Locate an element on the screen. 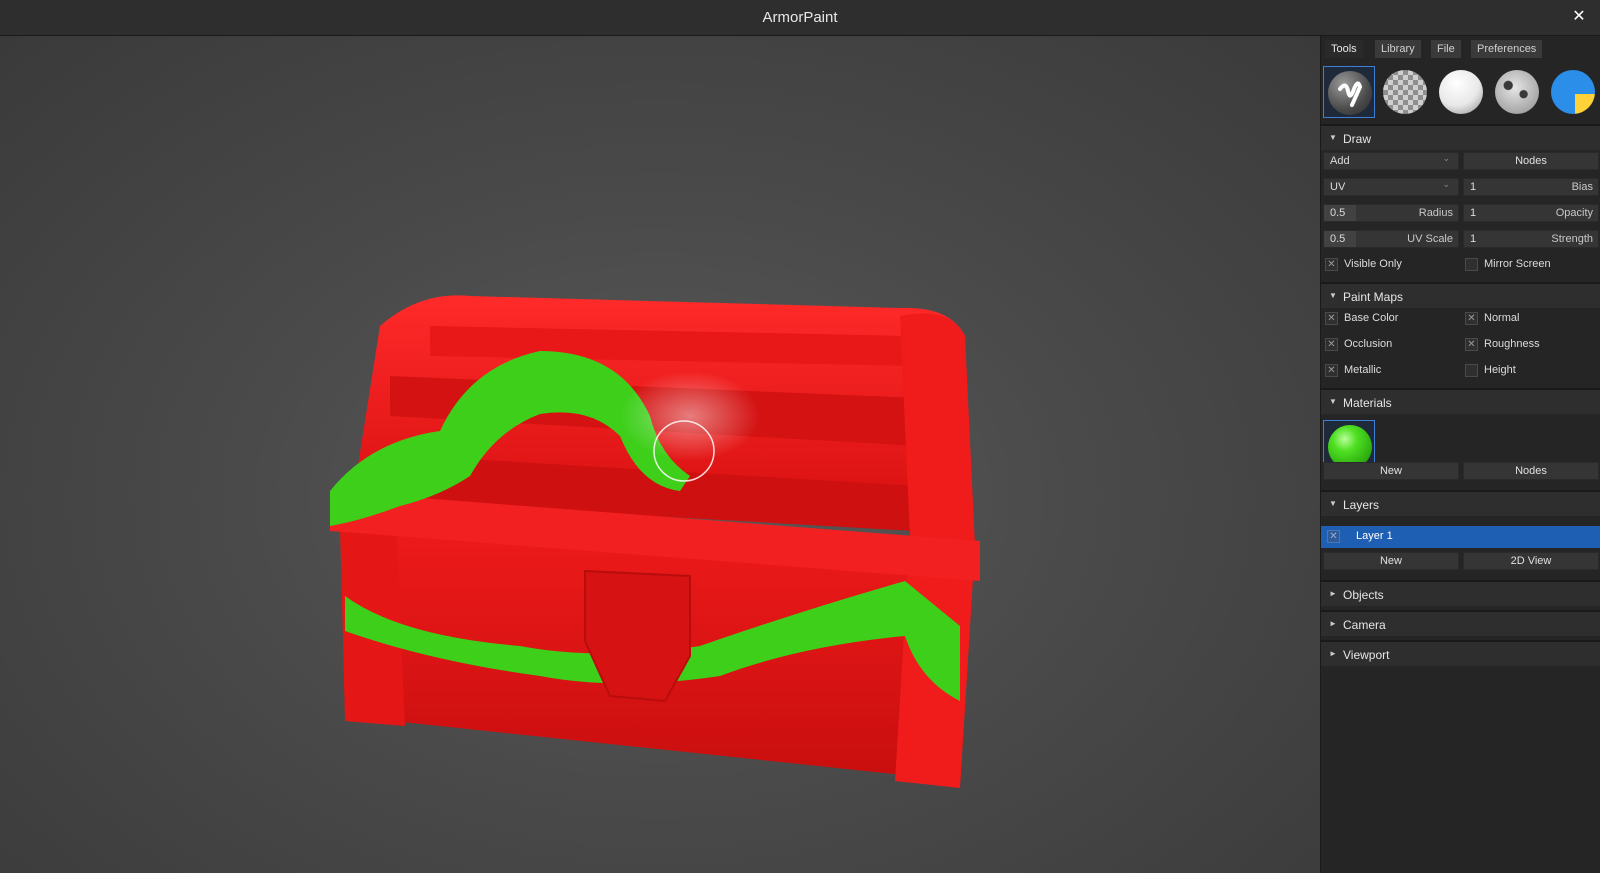 The width and height of the screenshot is (1600, 873). metallic-checkbox: ✕ Metallic is located at coordinates (1391, 371).